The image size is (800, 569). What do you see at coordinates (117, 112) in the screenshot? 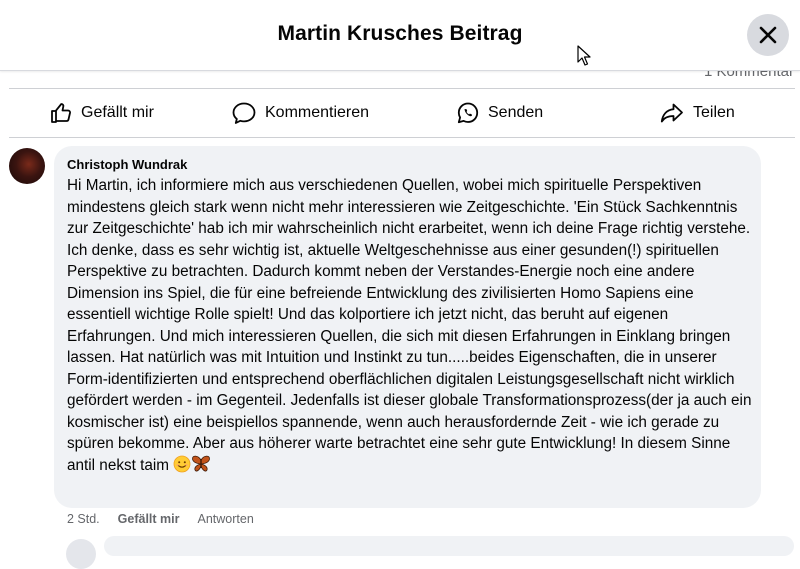
I see `like-button-label: Gefällt mir` at bounding box center [117, 112].